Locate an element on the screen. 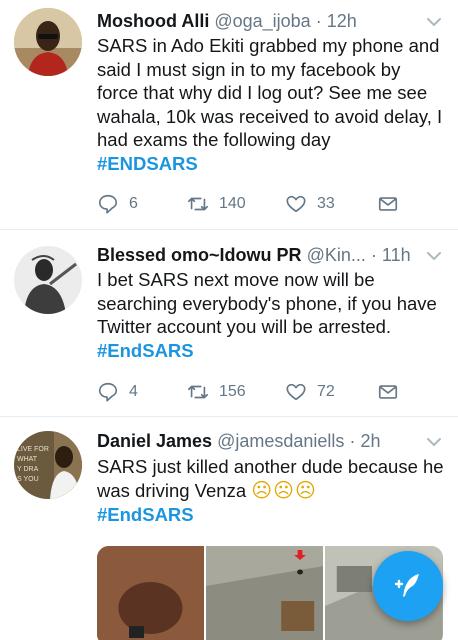  display-name: Blessed omo~Idowu PR is located at coordinates (199, 255).